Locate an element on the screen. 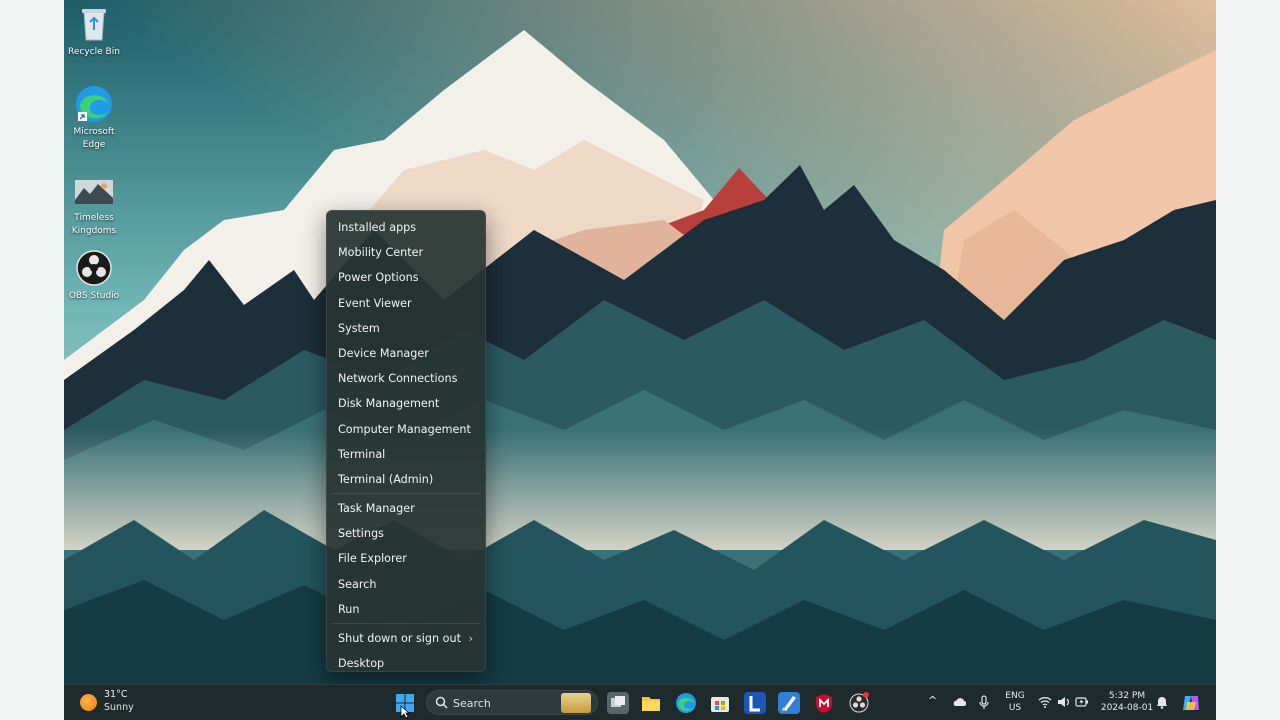 The width and height of the screenshot is (1280, 720). desktop-icon-timeless-kingdoms: Timeless Kingdoms is located at coordinates (94, 207).